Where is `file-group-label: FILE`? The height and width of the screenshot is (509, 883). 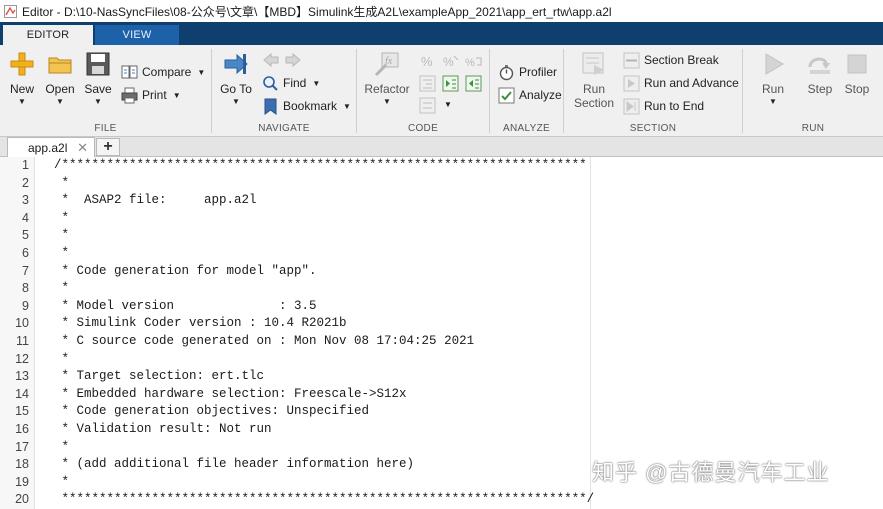
file-group-label: FILE is located at coordinates (105, 128).